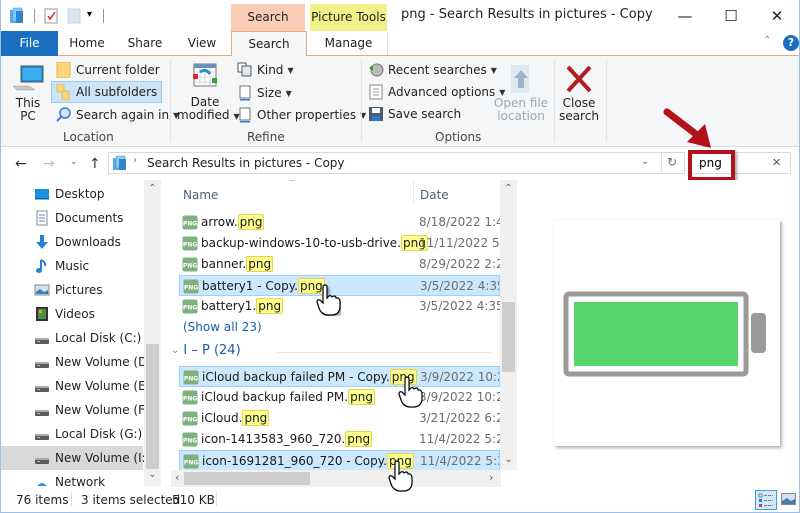 Image resolution: width=800 pixels, height=513 pixels. Describe the element at coordinates (233, 222) in the screenshot. I see `file-name: arrow. png` at that location.